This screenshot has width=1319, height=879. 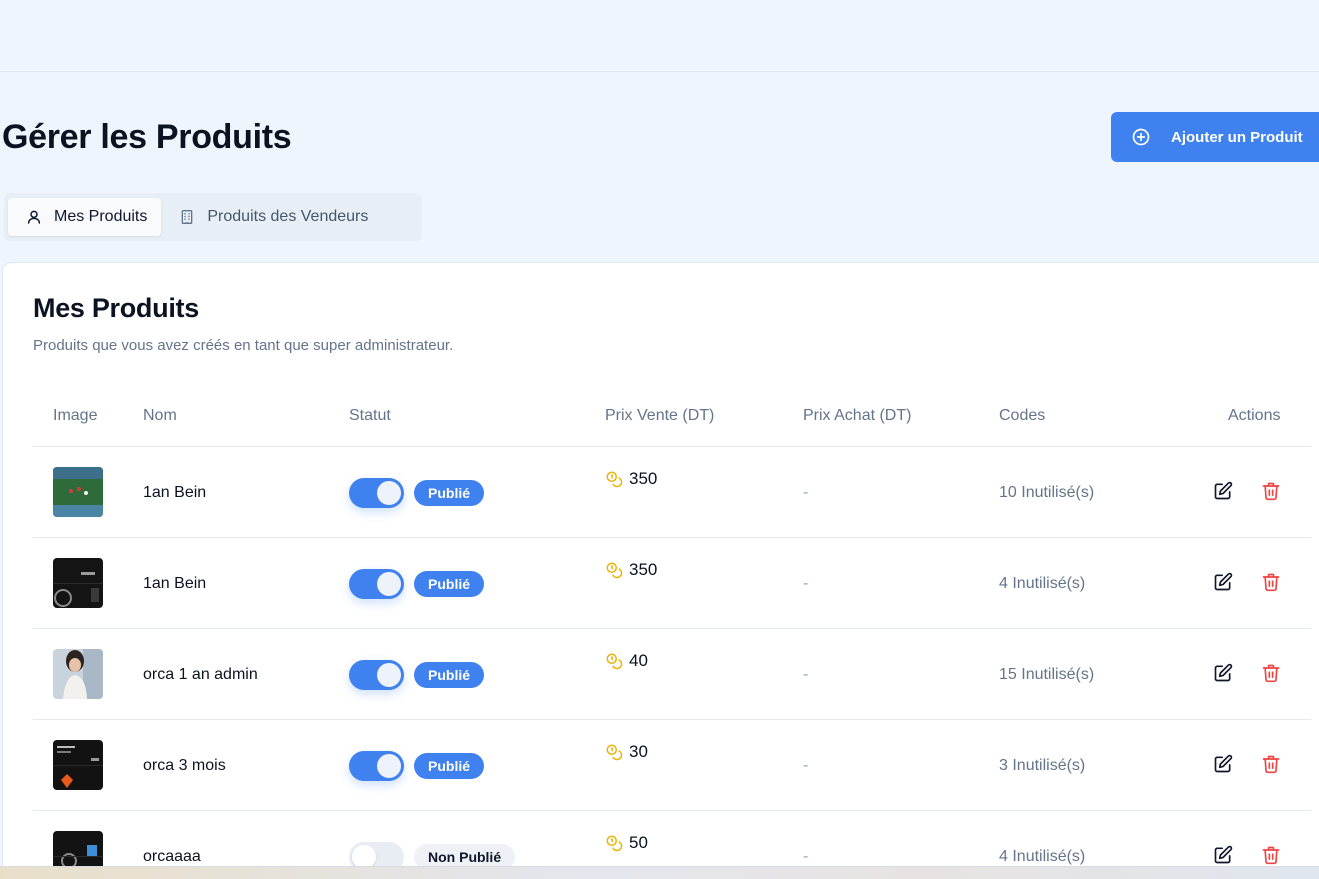 I want to click on user-icon, so click(x=34, y=217).